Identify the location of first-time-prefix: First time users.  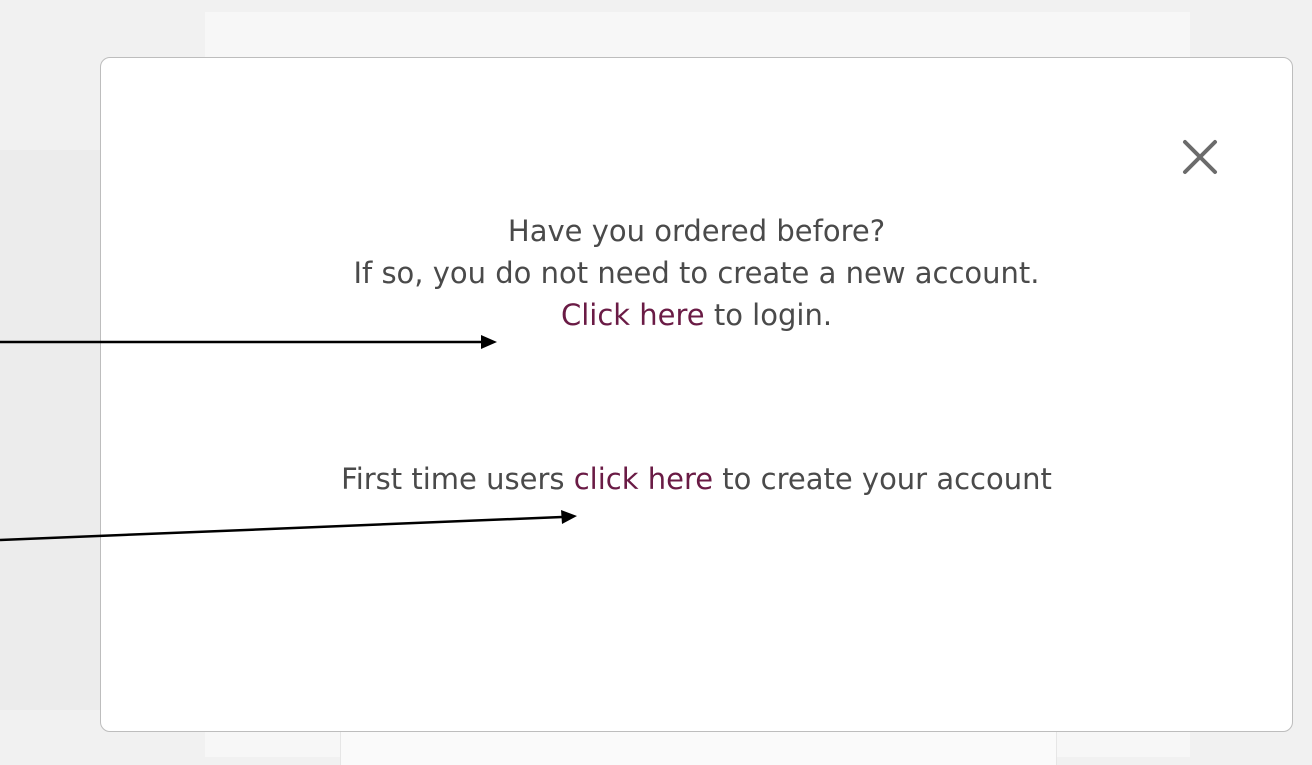
(457, 479).